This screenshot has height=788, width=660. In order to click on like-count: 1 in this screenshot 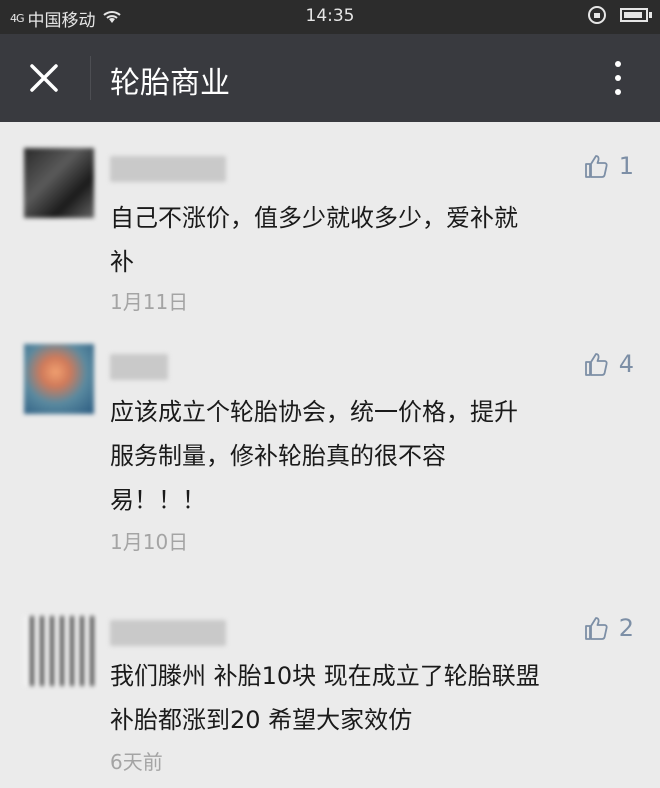, I will do `click(626, 166)`.